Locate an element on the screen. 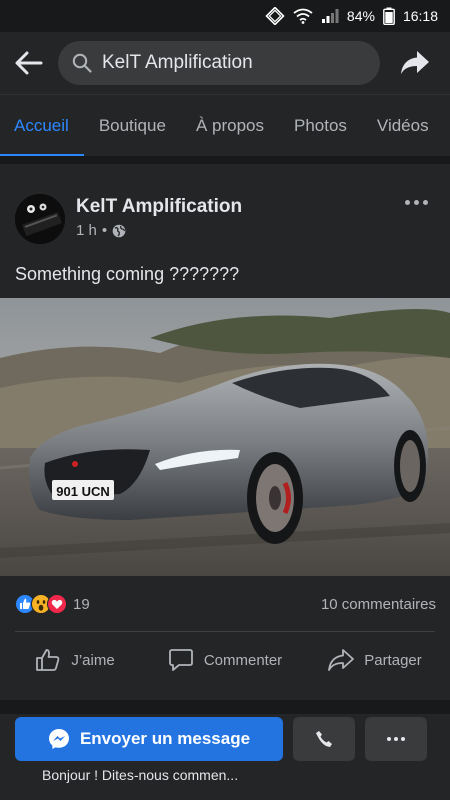  back-button is located at coordinates (29, 63).